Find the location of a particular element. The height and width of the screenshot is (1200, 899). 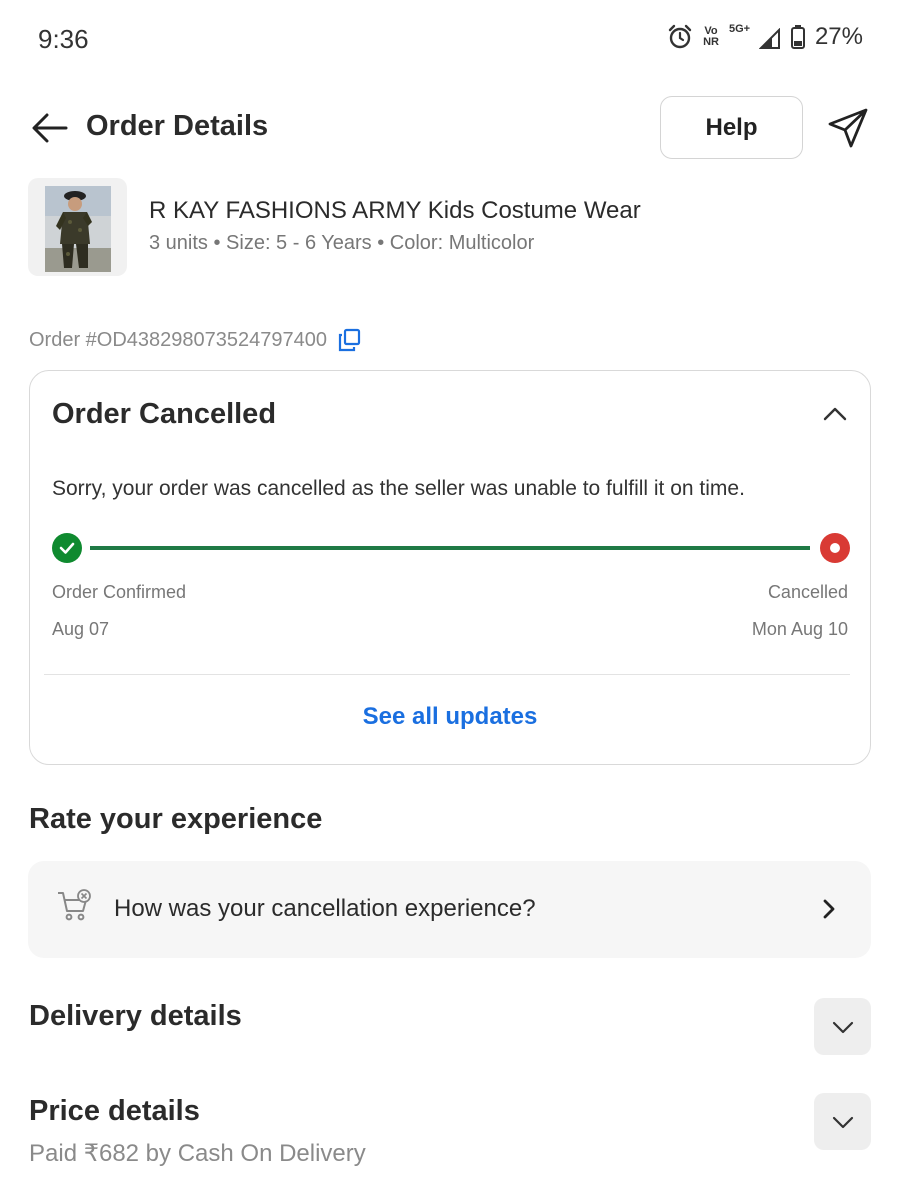

rate-prompt: How was your cancellation experience? is located at coordinates (325, 908).